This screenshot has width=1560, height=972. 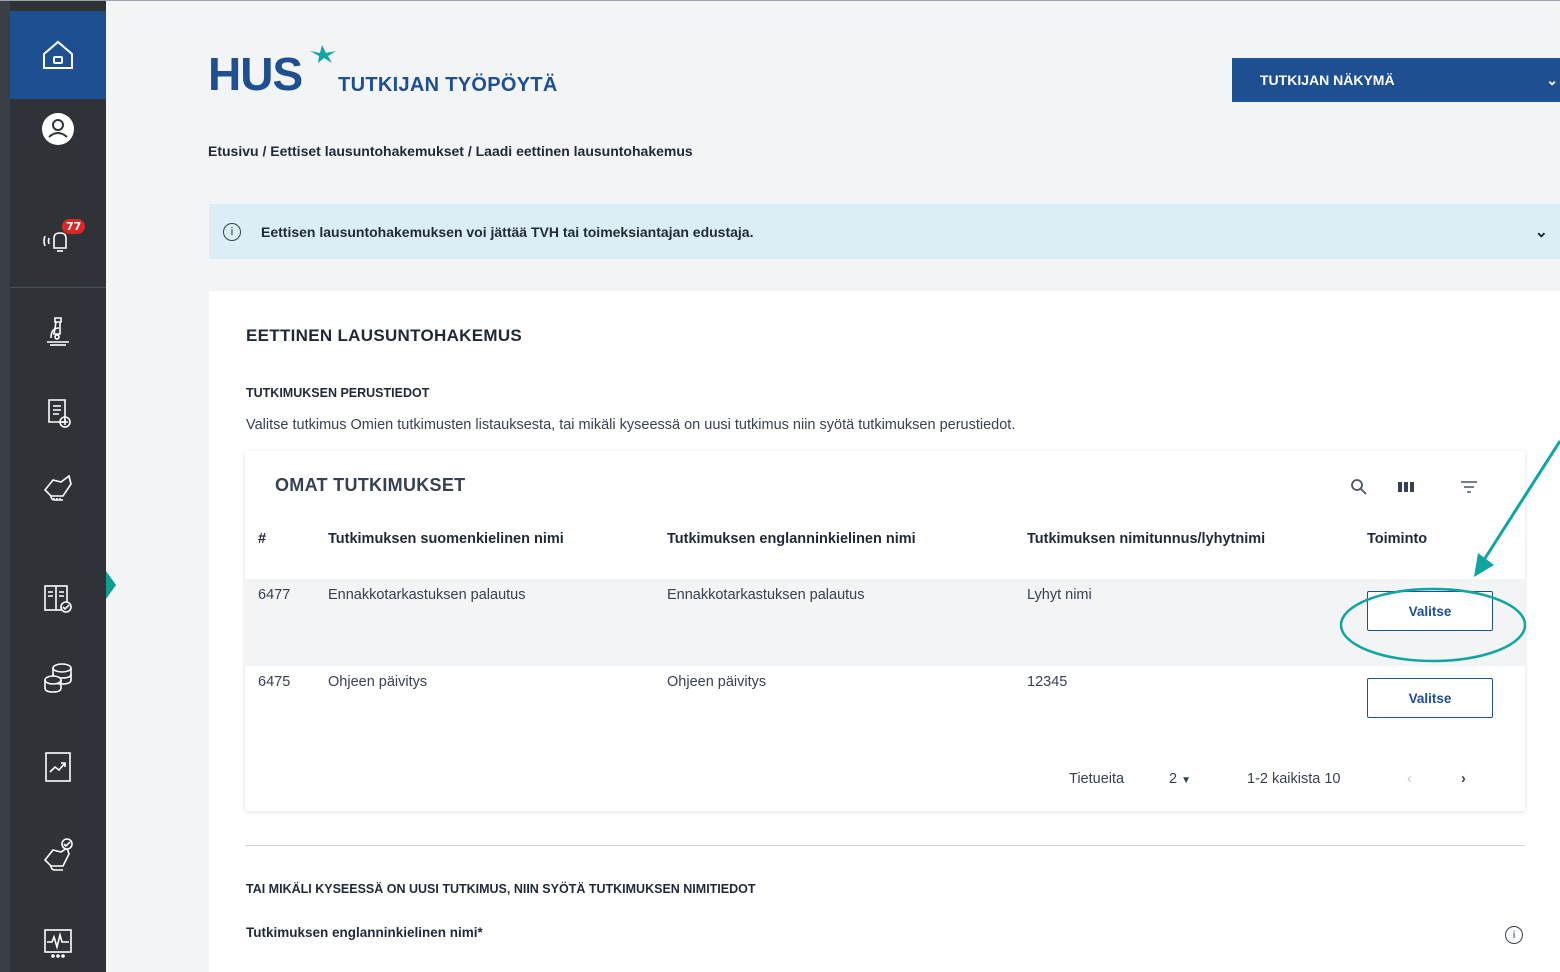 I want to click on hus-logo: HUS TUTKIJAN TYÖPÖYTÄ, so click(x=383, y=72).